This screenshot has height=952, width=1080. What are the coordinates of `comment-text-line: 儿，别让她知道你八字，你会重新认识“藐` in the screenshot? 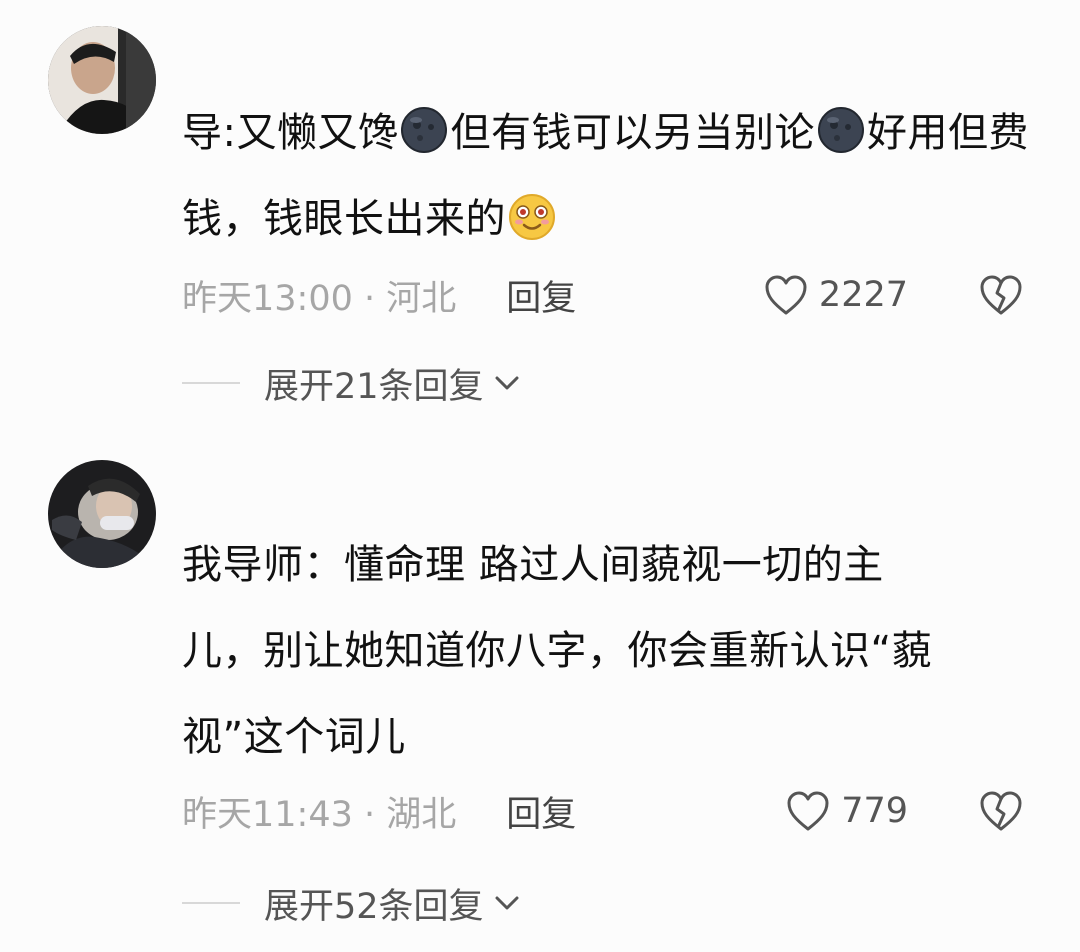 It's located at (557, 651).